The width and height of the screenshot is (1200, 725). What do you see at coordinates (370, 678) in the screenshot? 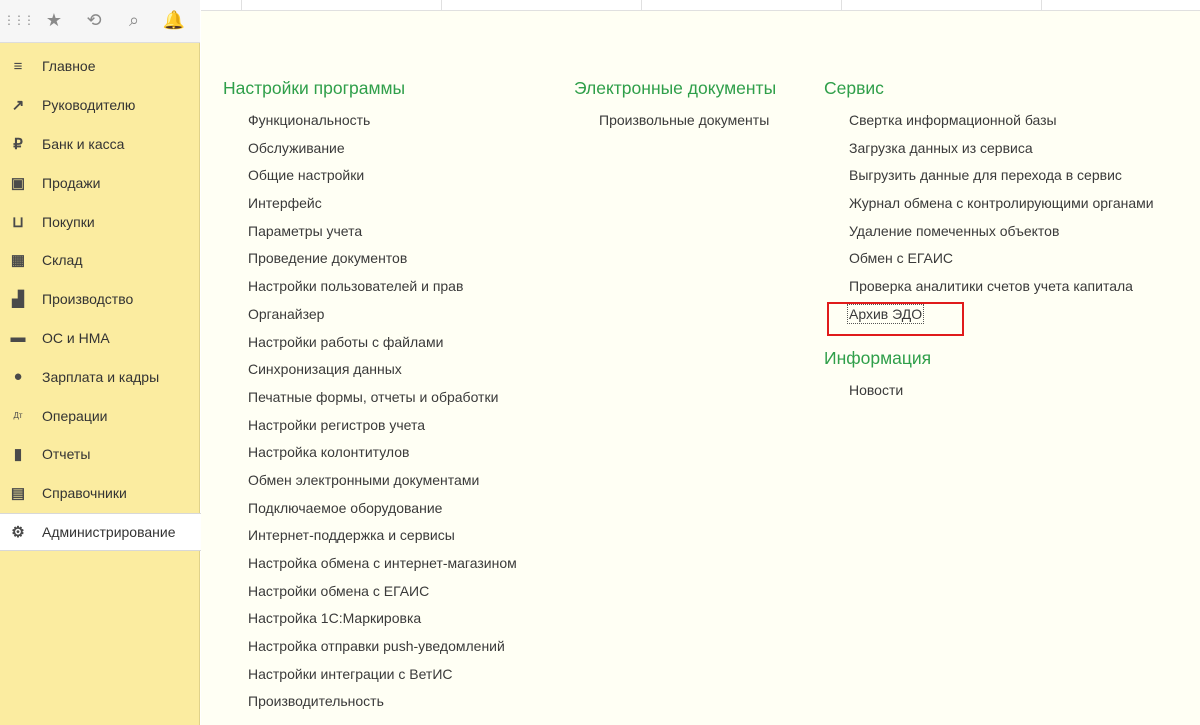
I see `link-настройки-интеграции-с-ветис: Настройки интеграции с ВетИС` at bounding box center [370, 678].